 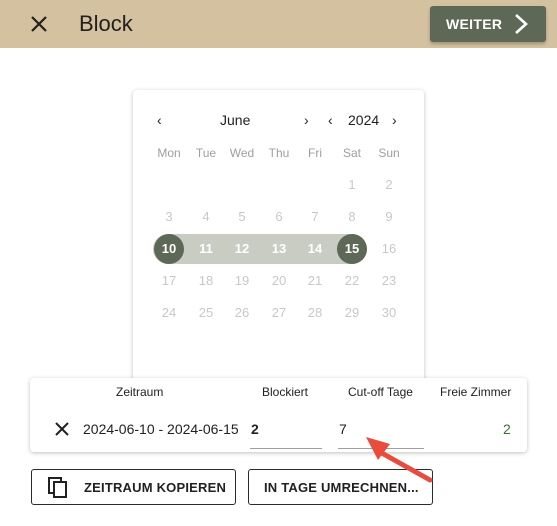 What do you see at coordinates (169, 153) in the screenshot?
I see `weekday-label: Mon` at bounding box center [169, 153].